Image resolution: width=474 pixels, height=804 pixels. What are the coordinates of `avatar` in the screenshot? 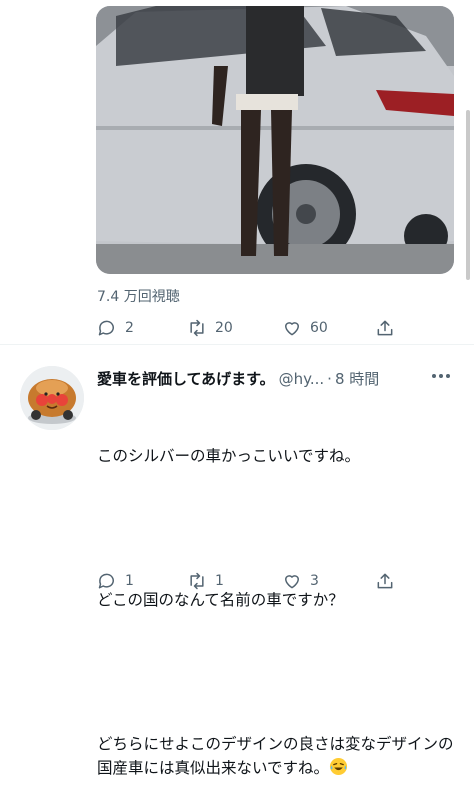 It's located at (52, 398).